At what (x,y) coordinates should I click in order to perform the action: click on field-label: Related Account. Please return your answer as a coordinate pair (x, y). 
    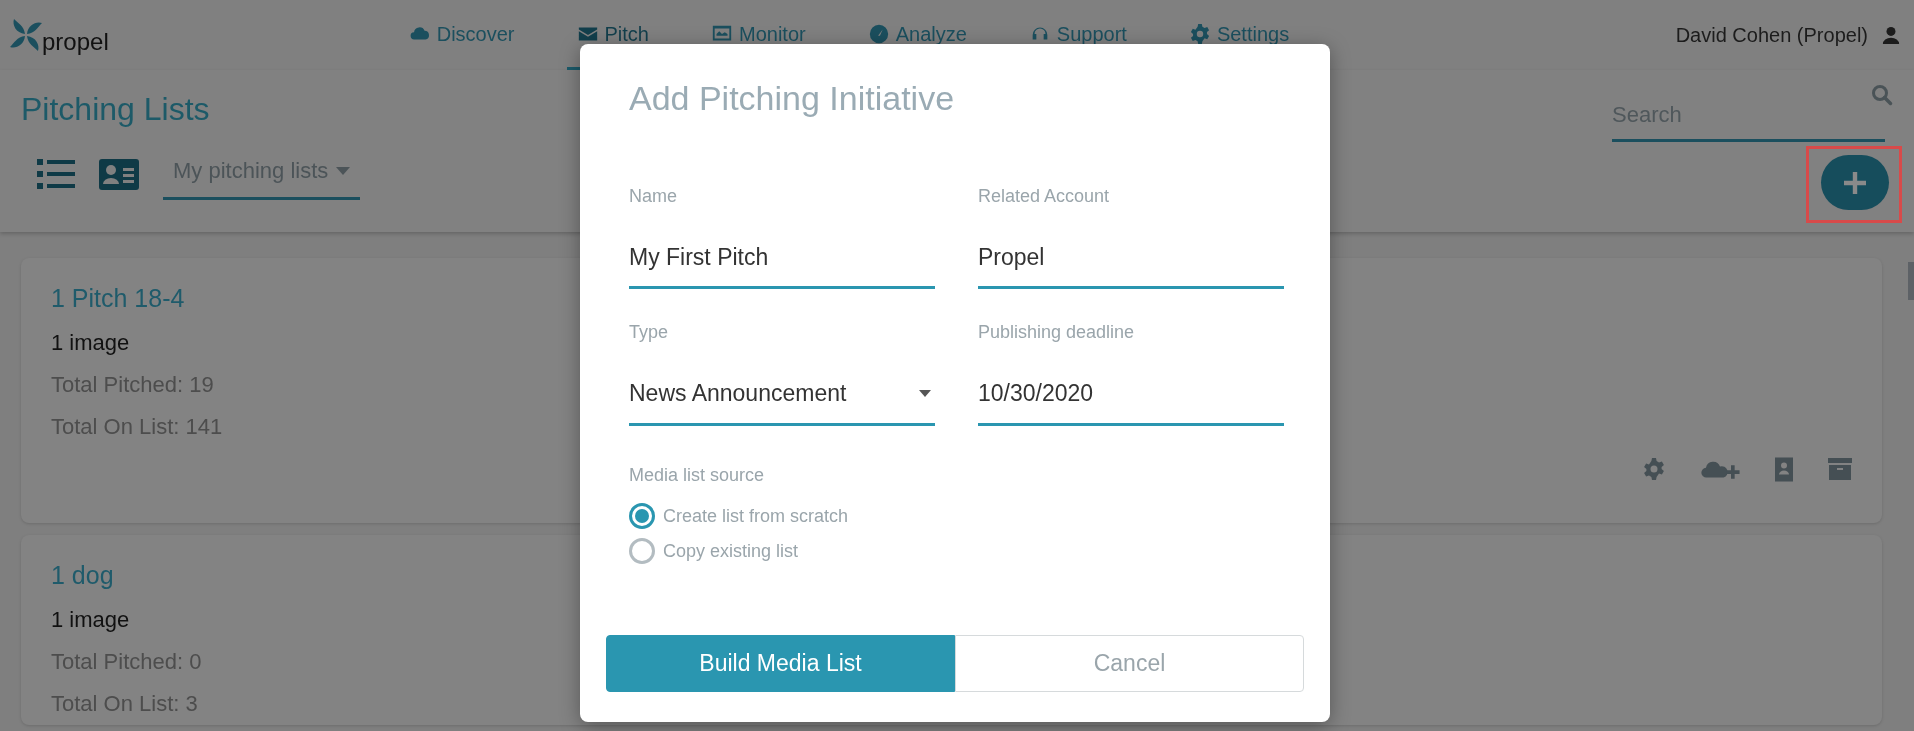
    Looking at the image, I should click on (1044, 196).